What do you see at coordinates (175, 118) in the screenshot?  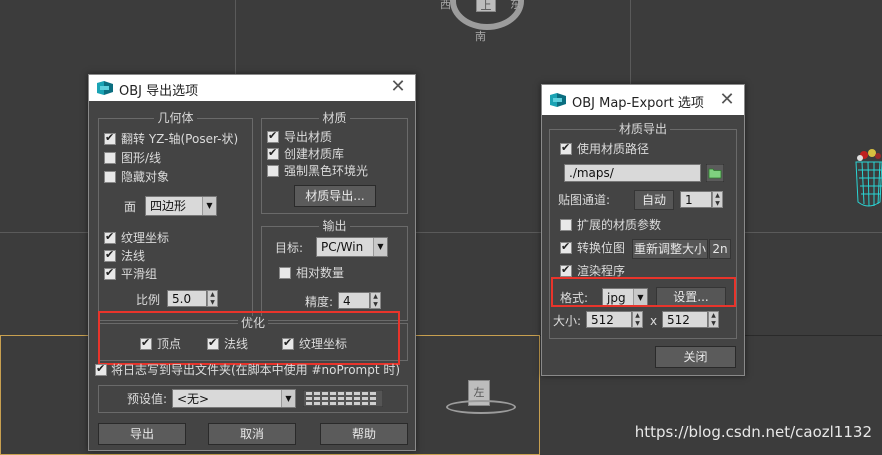 I see `geometry-group-title: 几何体` at bounding box center [175, 118].